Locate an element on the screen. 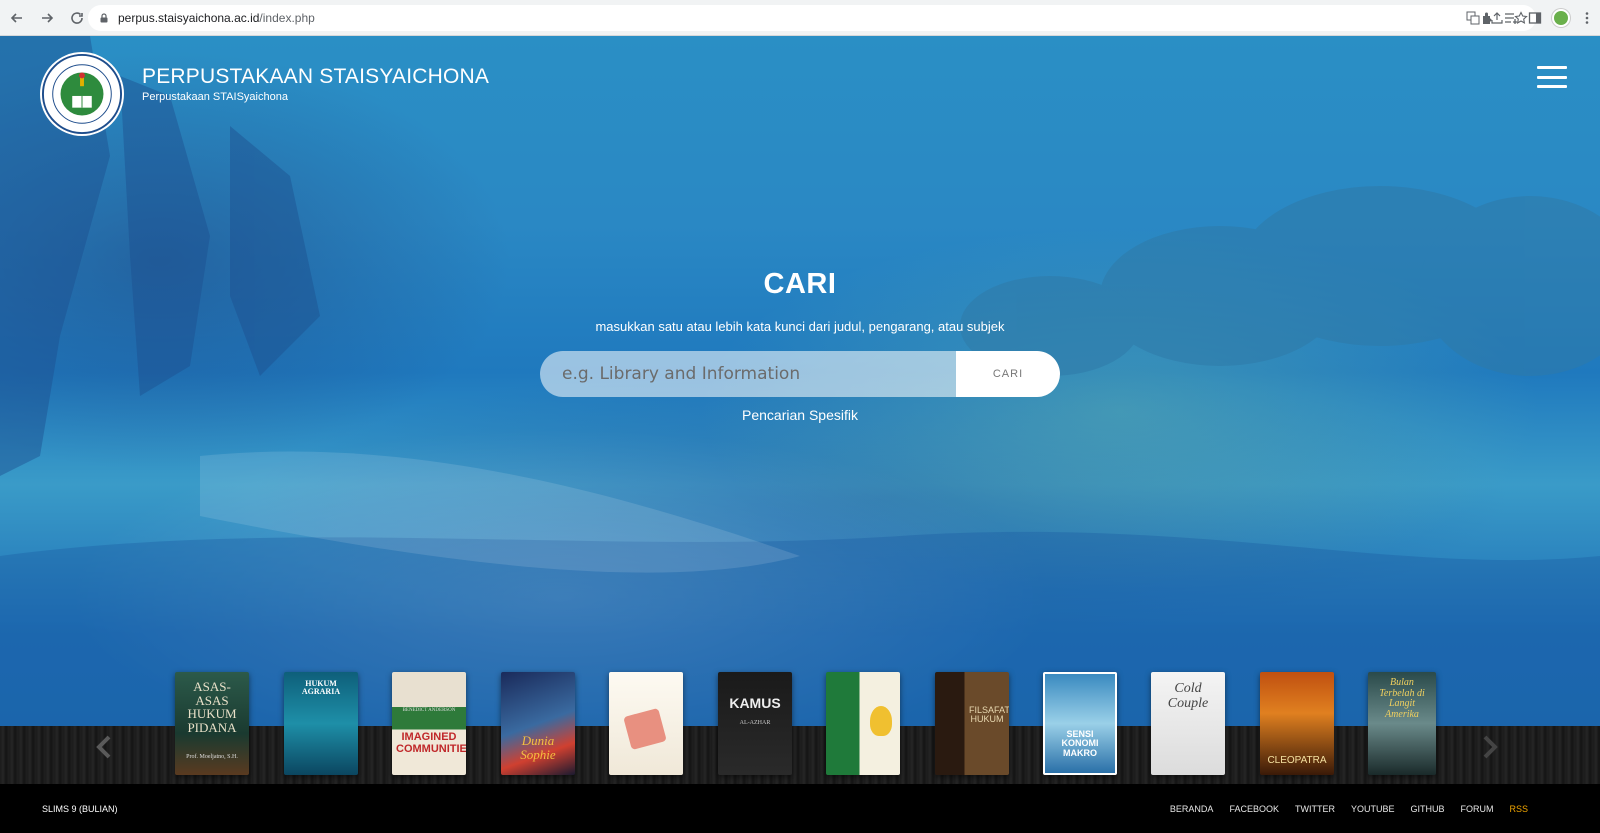  book-author: BENEDICT ANDERSON is located at coordinates (429, 710).